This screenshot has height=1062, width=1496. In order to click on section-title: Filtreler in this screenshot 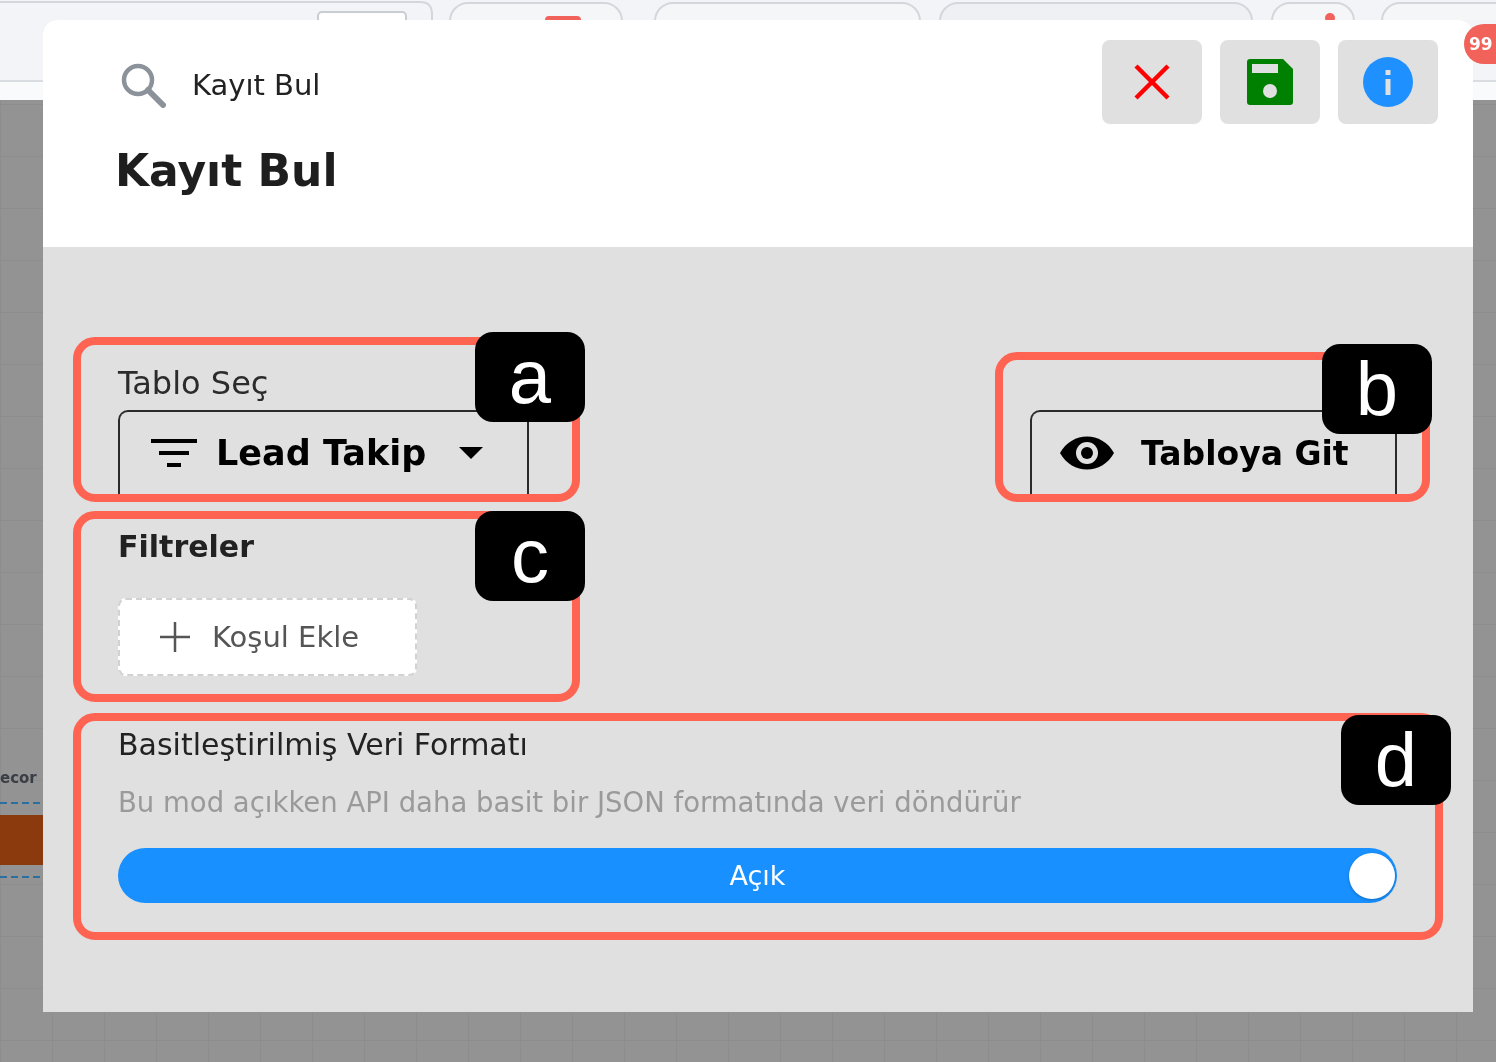, I will do `click(186, 547)`.